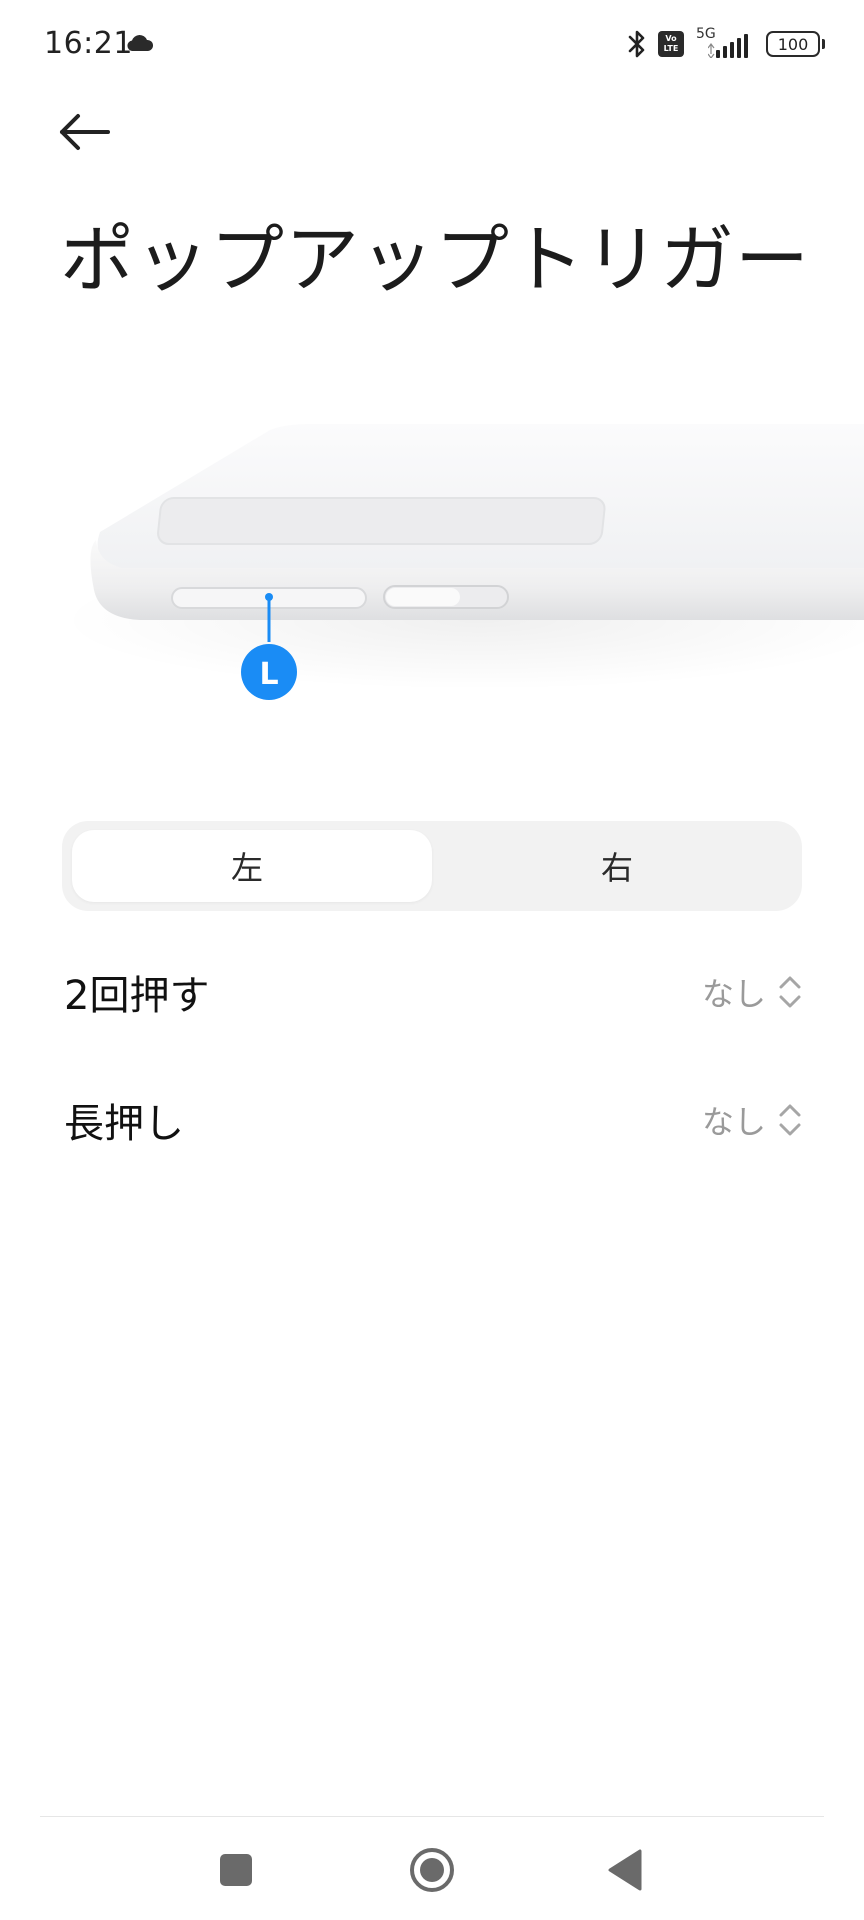 This screenshot has width=864, height=1920. I want to click on page-title: ポップアップトリガー, so click(435, 260).